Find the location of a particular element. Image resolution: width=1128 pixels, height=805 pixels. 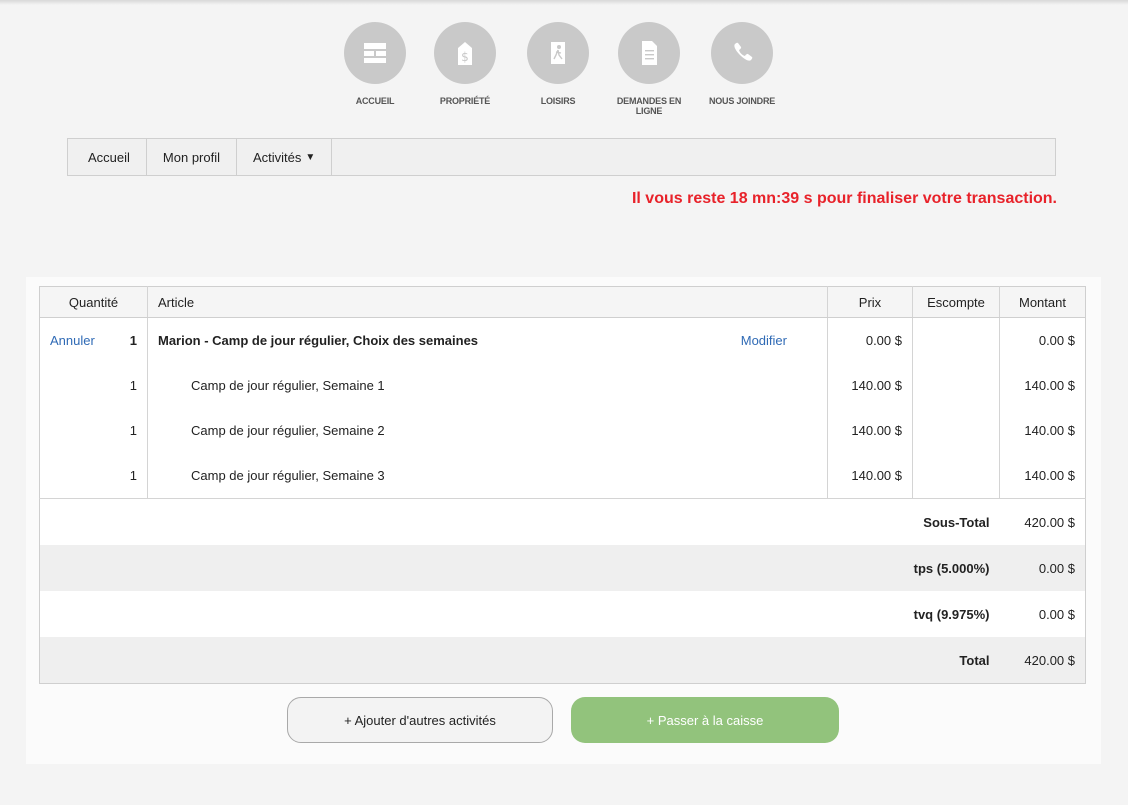

header-discount: Escompte is located at coordinates (956, 302).